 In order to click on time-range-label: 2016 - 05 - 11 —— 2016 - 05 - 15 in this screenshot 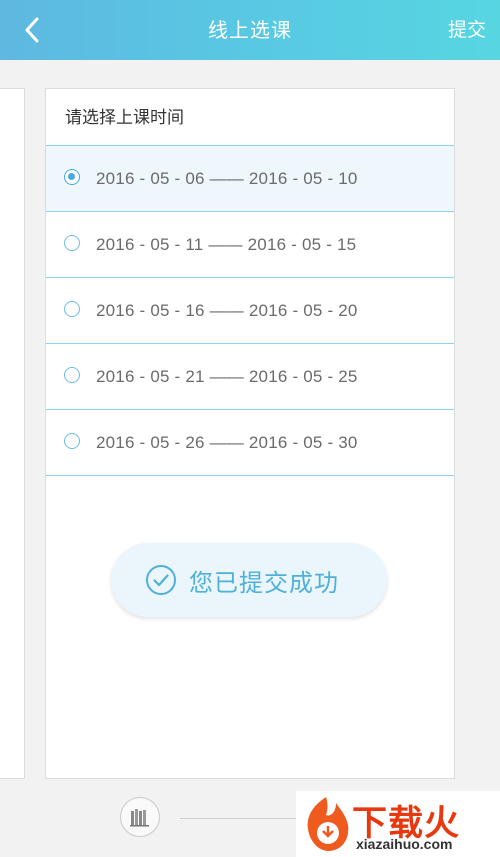, I will do `click(226, 244)`.